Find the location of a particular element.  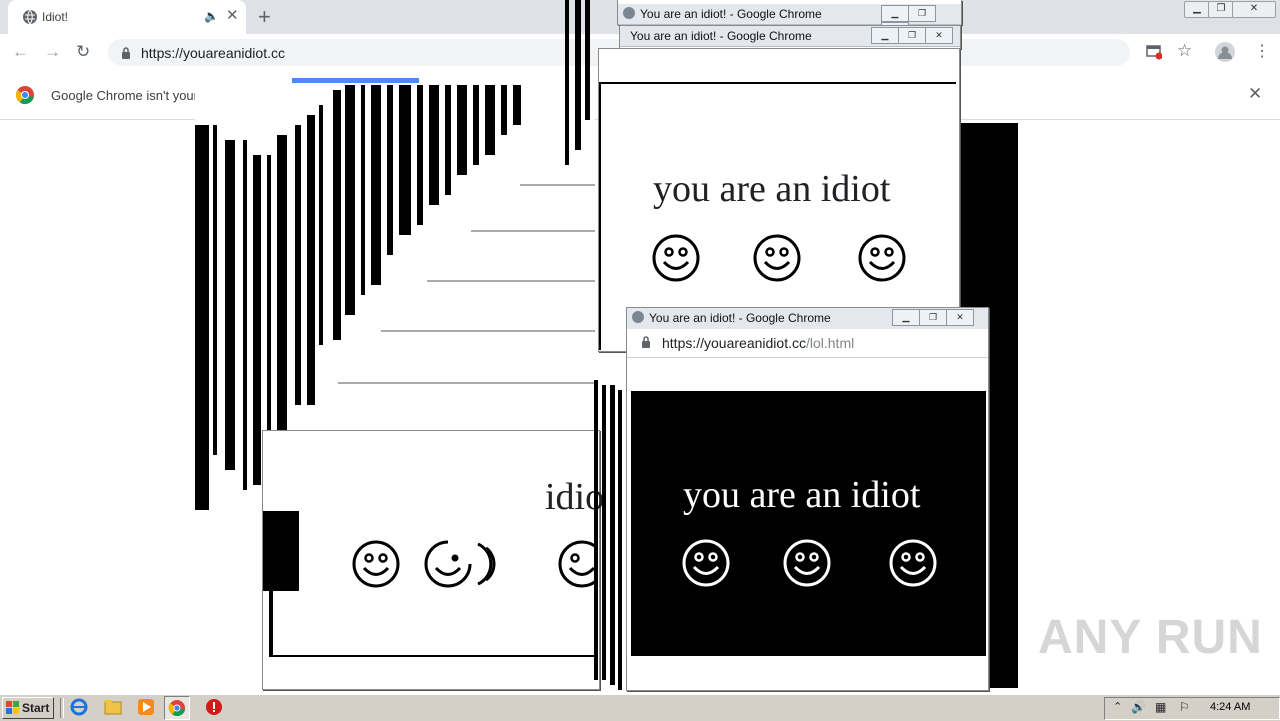

close-window-button: ✕ is located at coordinates (1254, 9).